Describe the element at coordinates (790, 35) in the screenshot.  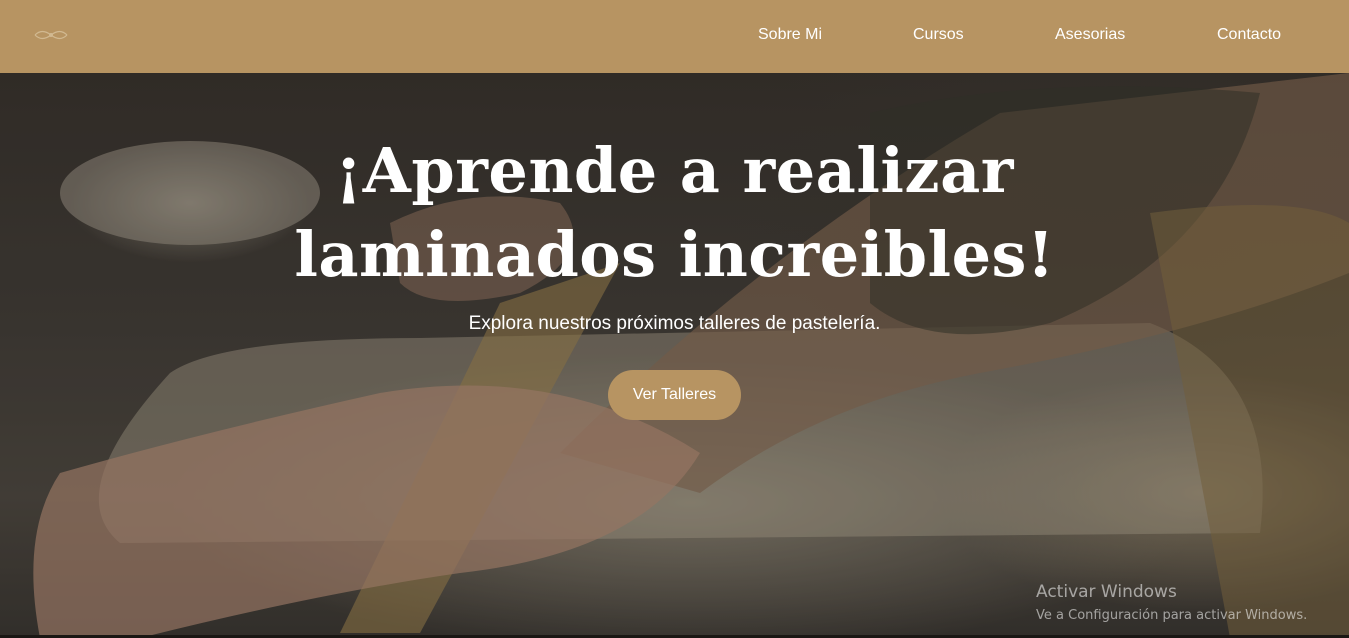
I see `nav-link-sobre-mi: Sobre Mi` at that location.